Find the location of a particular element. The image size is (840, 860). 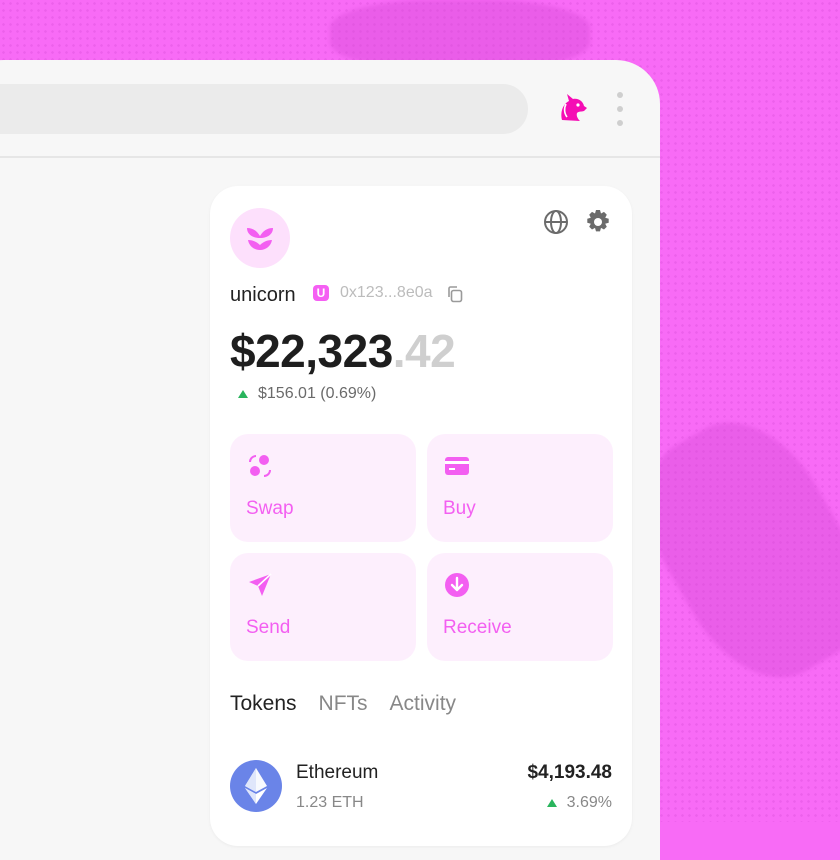

swap-button: Swap is located at coordinates (323, 488).